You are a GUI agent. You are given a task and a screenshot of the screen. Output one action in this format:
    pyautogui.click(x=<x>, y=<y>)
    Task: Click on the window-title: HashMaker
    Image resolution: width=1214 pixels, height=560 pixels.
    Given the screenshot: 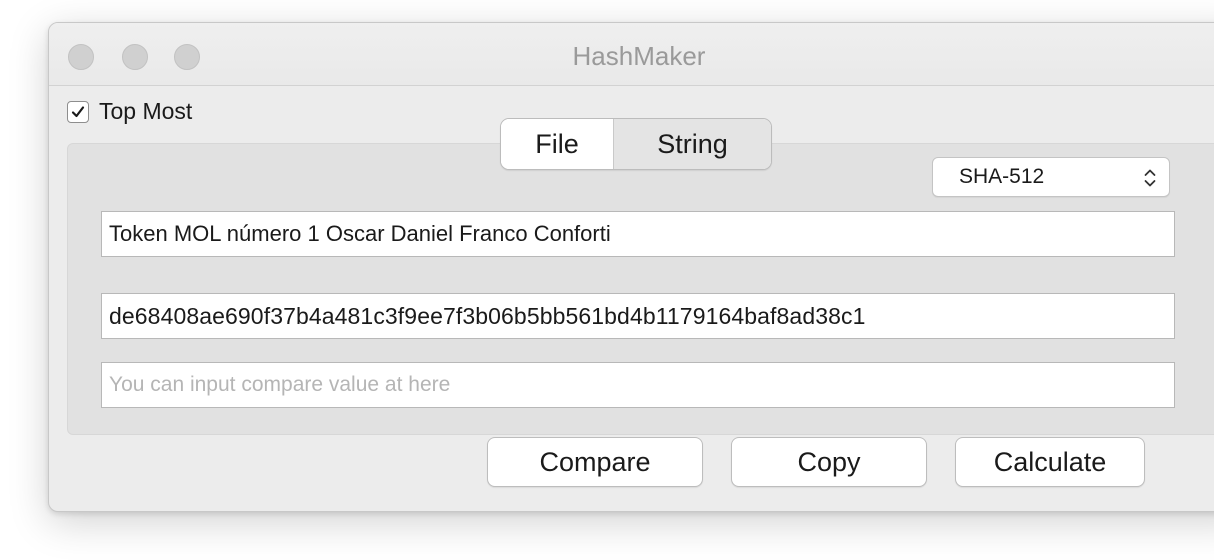 What is the action you would take?
    pyautogui.click(x=639, y=56)
    